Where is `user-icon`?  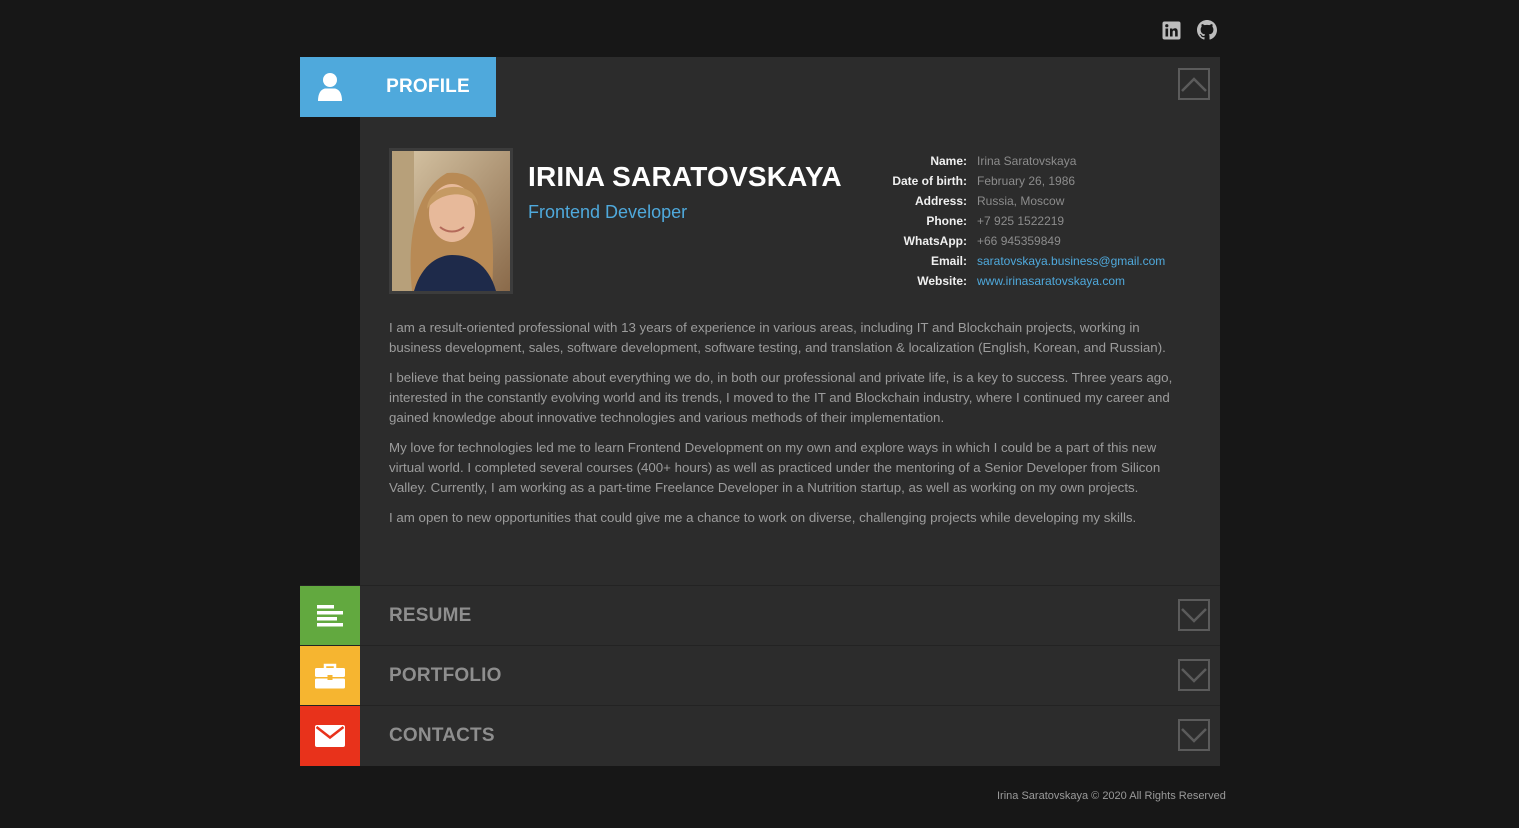
user-icon is located at coordinates (330, 87).